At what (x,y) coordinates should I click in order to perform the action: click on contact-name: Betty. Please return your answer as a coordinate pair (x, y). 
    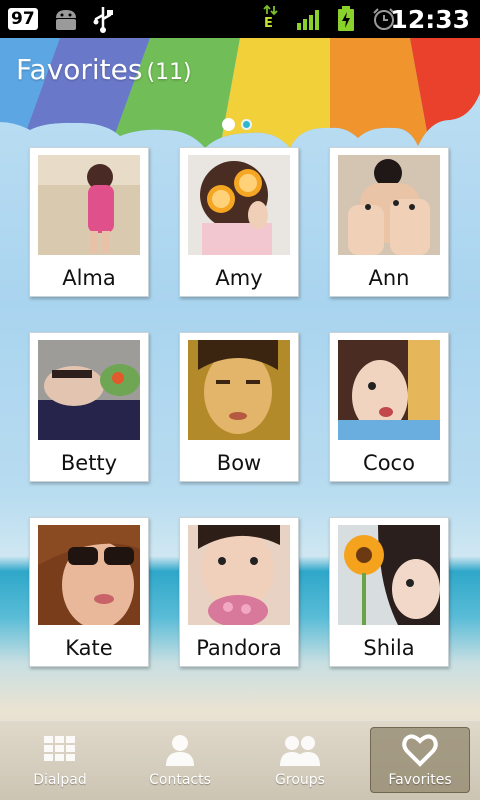
    Looking at the image, I should click on (89, 463).